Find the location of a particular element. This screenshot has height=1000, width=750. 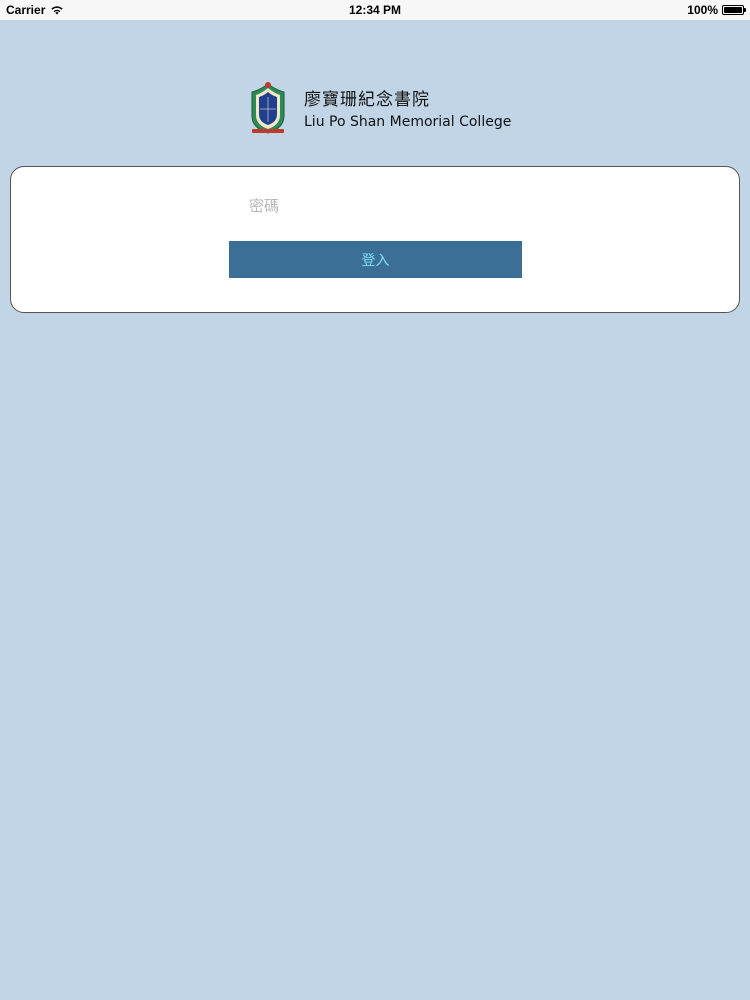

login-card: 登入 is located at coordinates (375, 239).